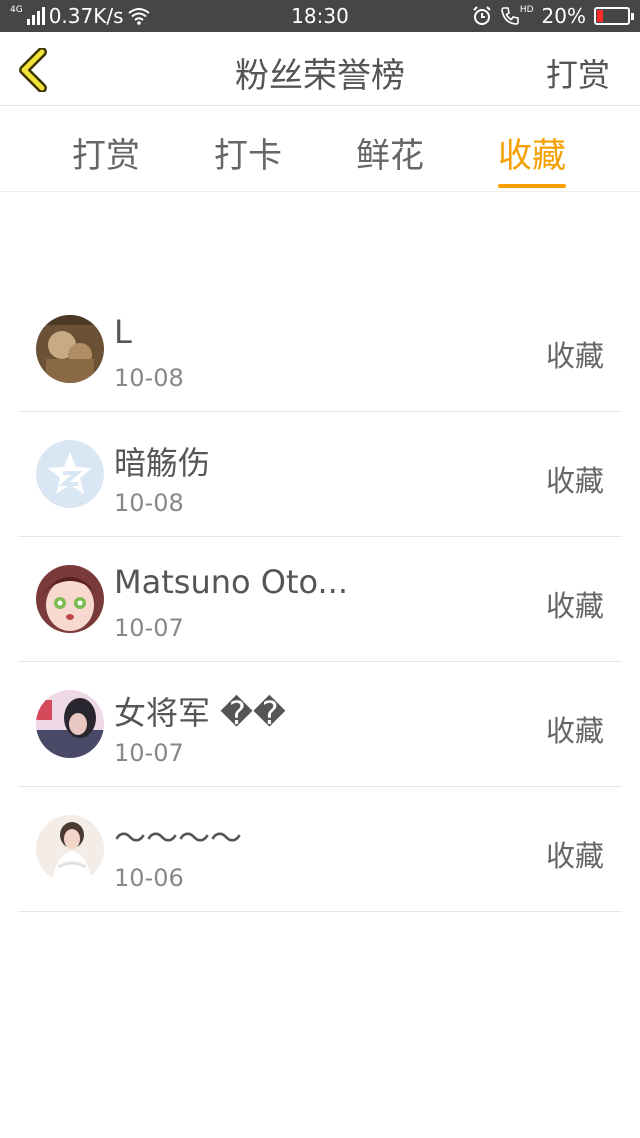 The height and width of the screenshot is (1138, 640). Describe the element at coordinates (248, 160) in the screenshot. I see `tab-checkin: 打卡` at that location.